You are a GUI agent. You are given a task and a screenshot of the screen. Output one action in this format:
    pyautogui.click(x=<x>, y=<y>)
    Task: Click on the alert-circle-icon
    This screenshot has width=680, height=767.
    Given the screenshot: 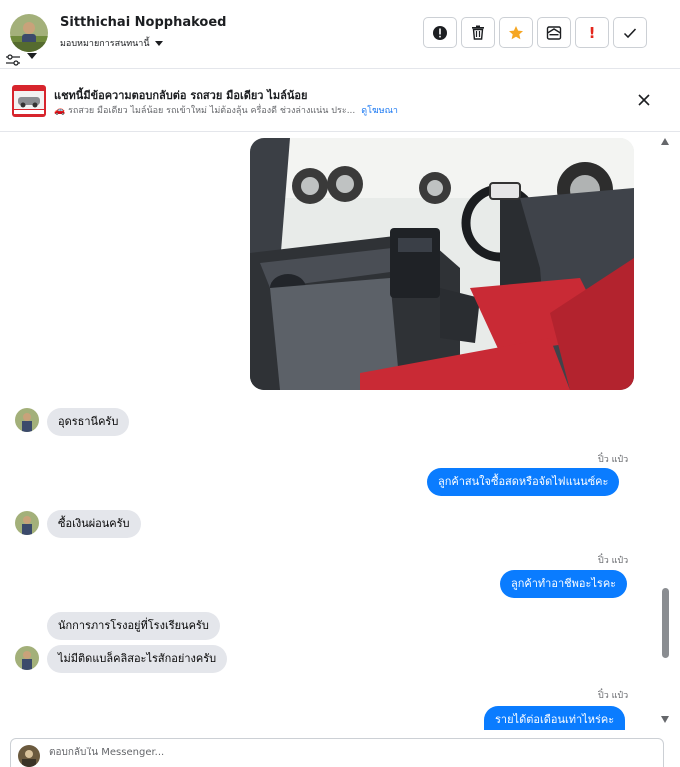 What is the action you would take?
    pyautogui.click(x=440, y=32)
    